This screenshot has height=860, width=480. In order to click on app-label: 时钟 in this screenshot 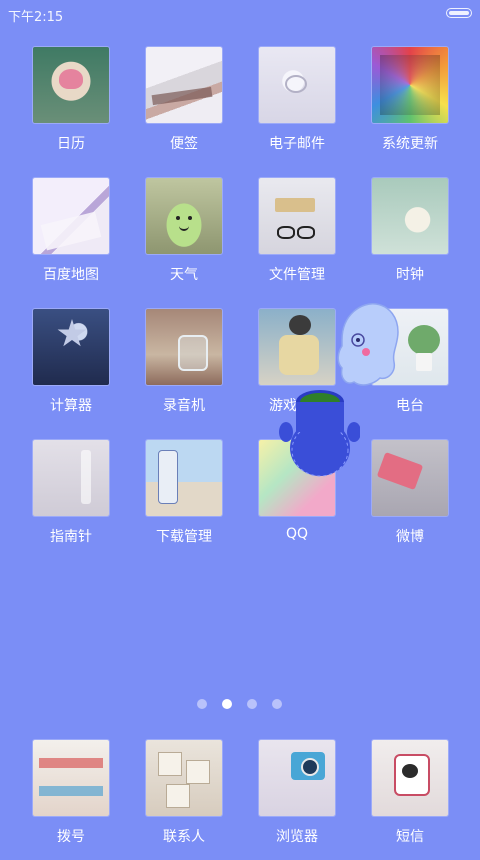, I will do `click(410, 275)`.